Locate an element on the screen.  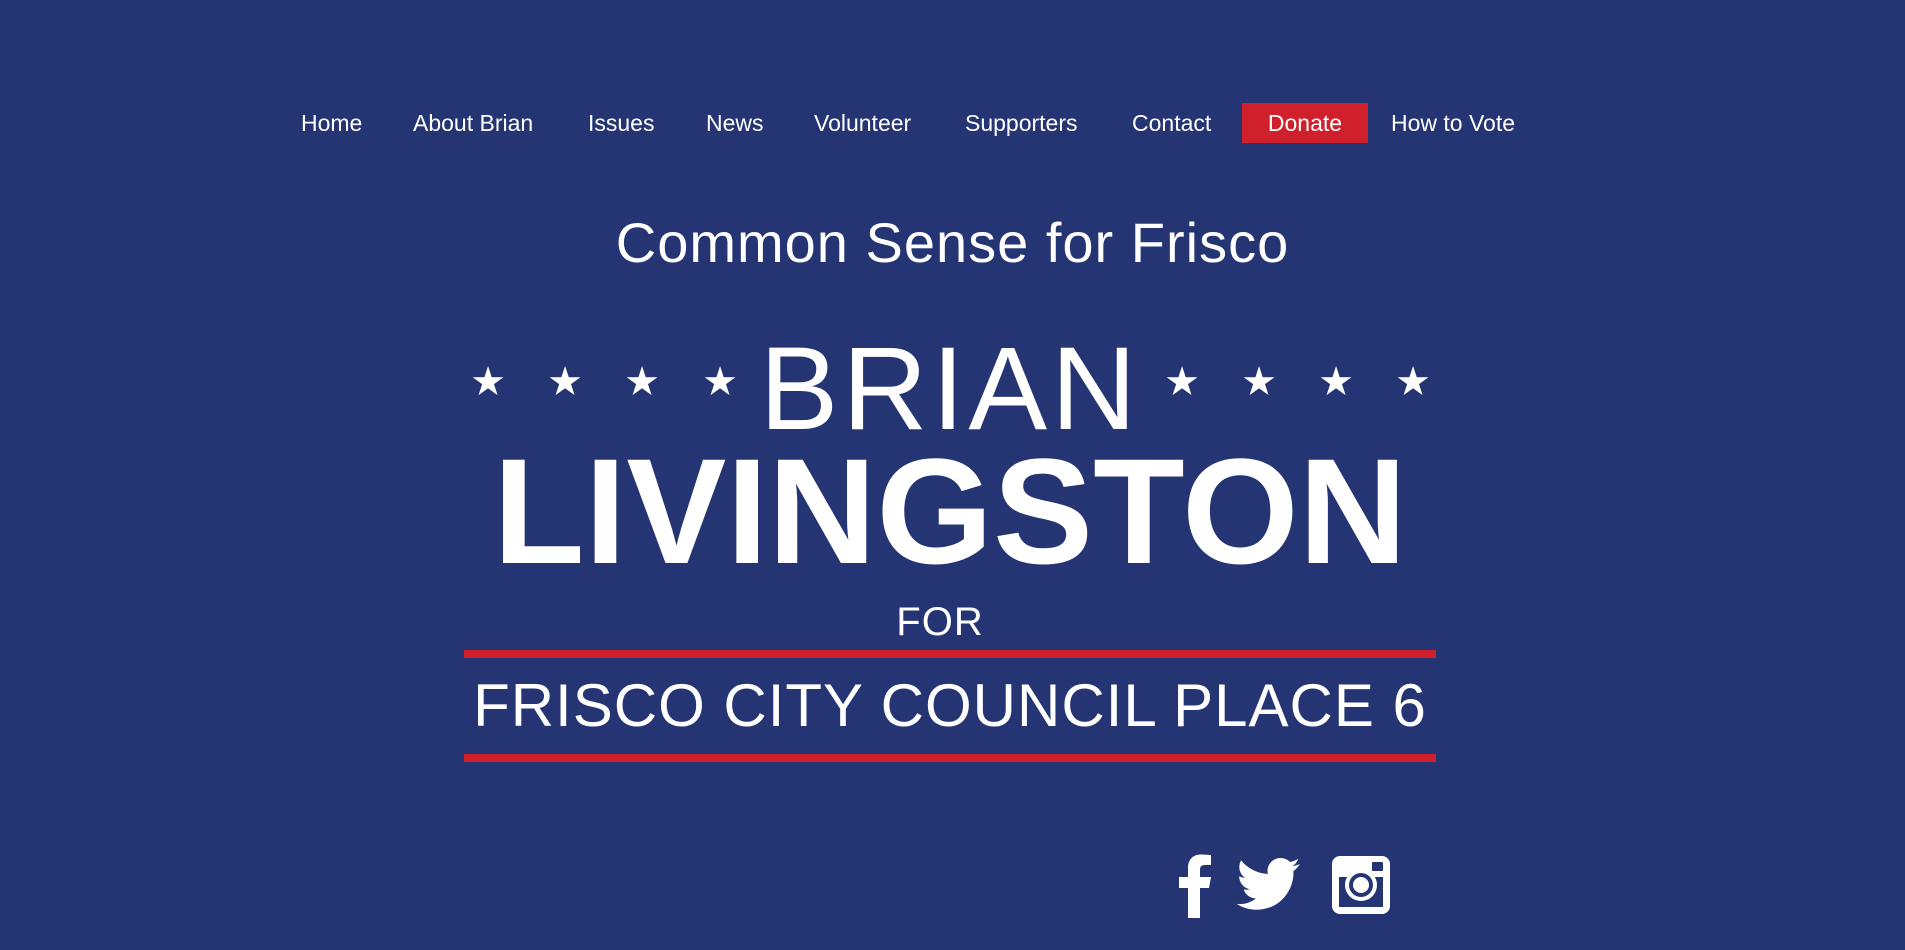
social-links is located at coordinates (1280, 885).